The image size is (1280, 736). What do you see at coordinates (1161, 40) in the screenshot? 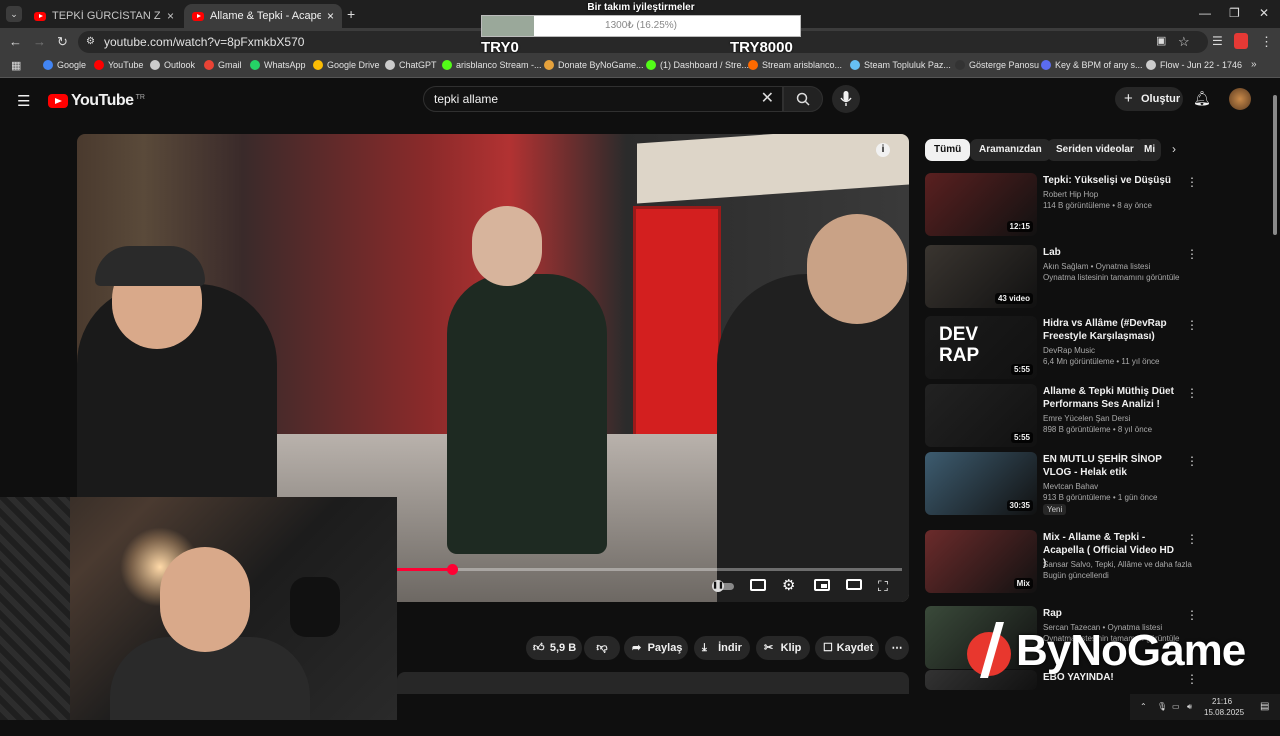
I see `install-app-icon: ▣` at bounding box center [1161, 40].